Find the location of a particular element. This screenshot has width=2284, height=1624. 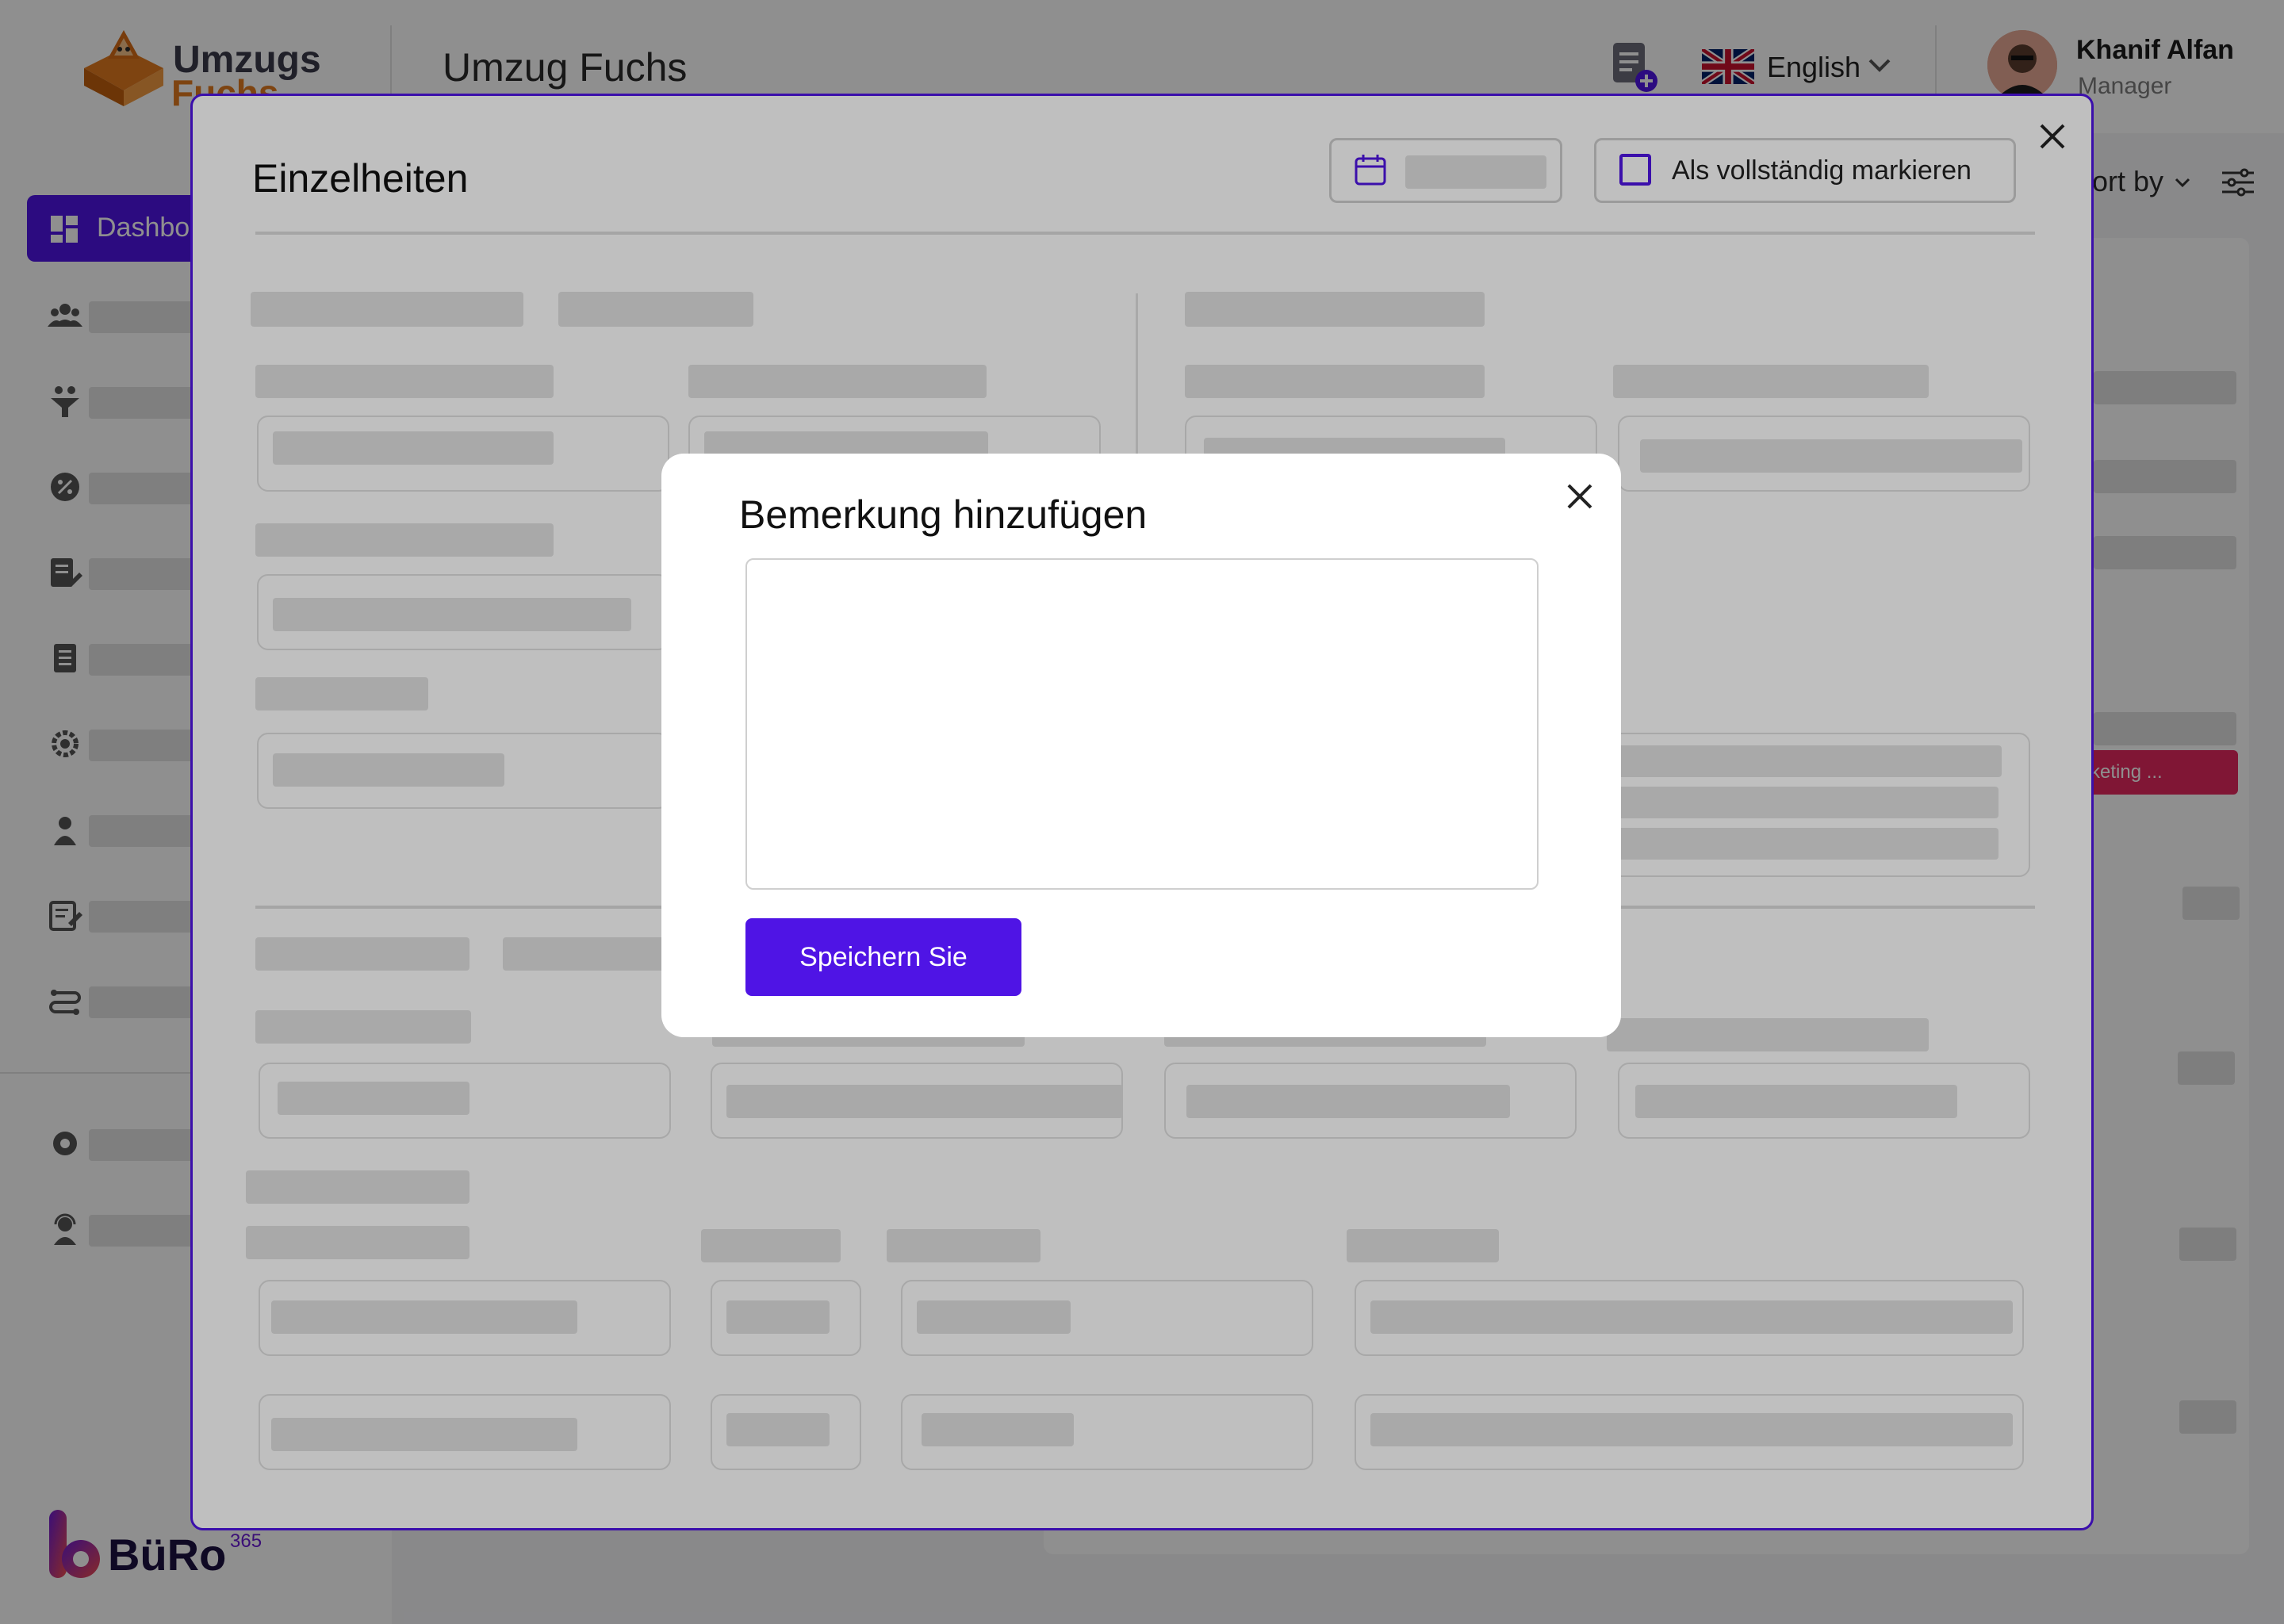

remark-textarea is located at coordinates (1142, 724).